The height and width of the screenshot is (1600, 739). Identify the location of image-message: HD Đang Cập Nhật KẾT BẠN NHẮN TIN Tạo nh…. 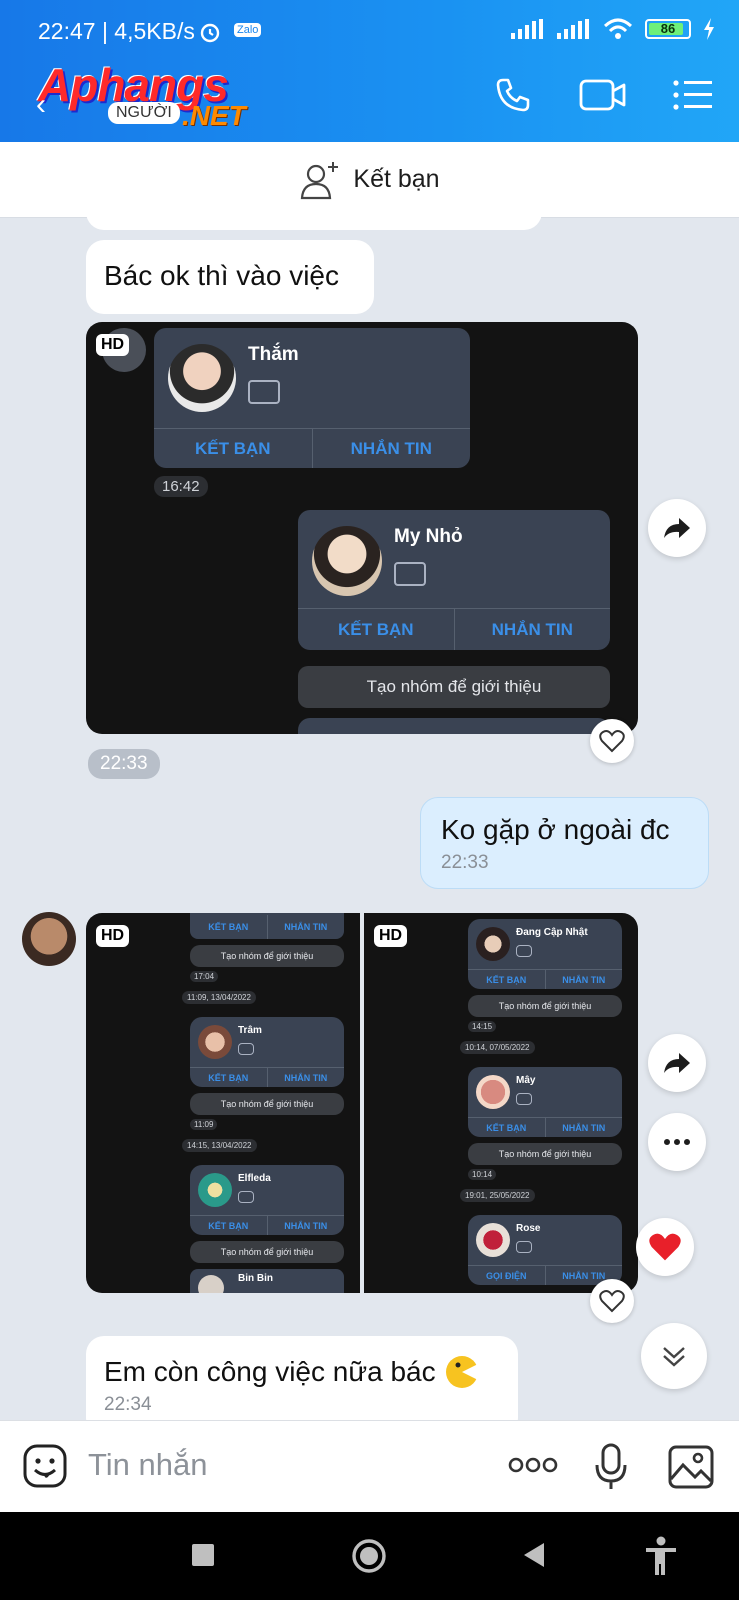
(501, 1103).